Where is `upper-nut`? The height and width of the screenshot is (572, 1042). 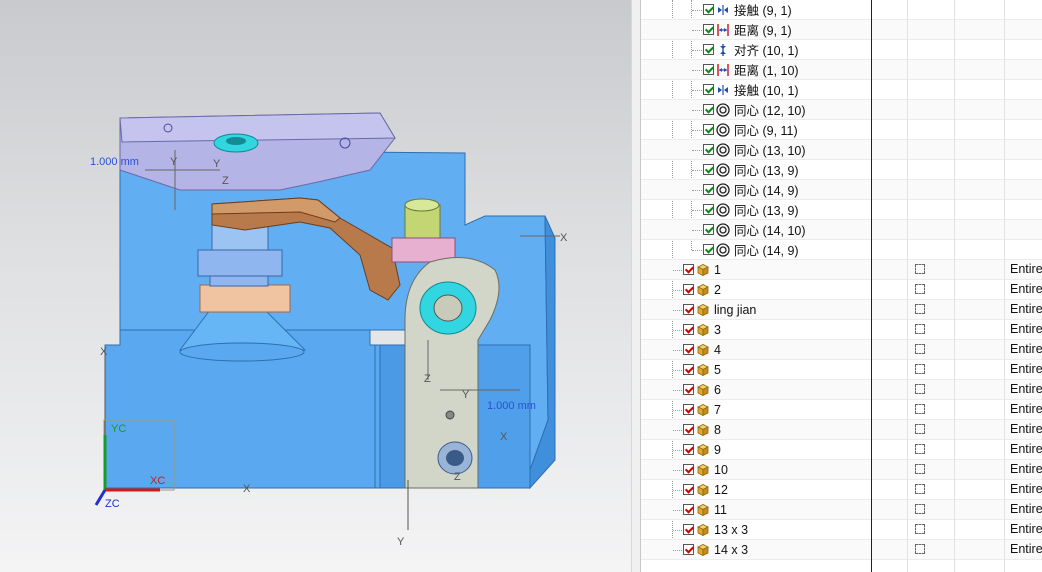
upper-nut is located at coordinates (240, 263).